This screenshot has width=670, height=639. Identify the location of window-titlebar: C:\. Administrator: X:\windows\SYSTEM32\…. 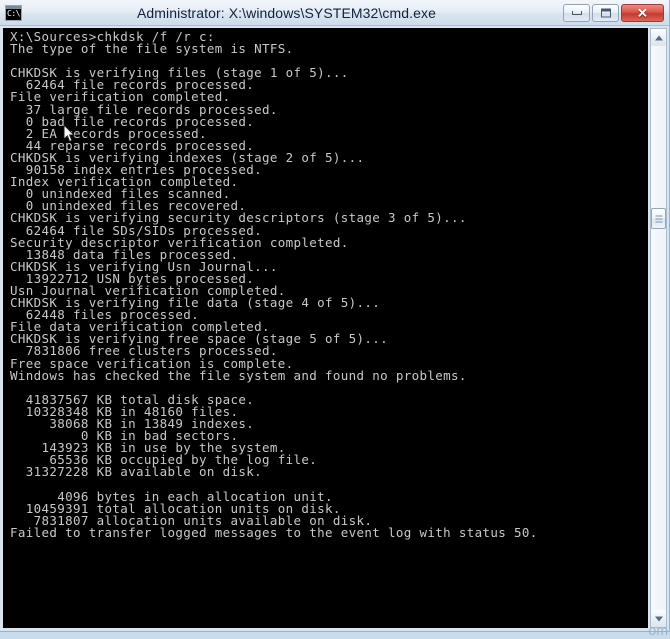
(334, 13).